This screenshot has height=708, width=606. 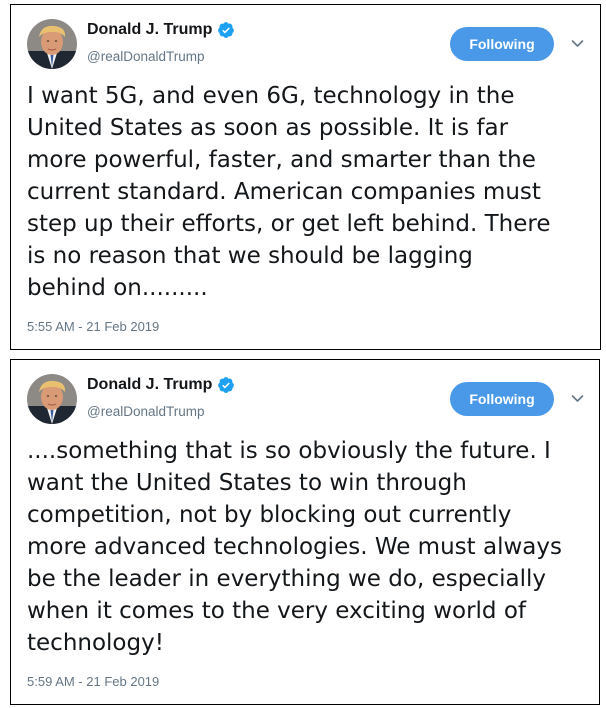 What do you see at coordinates (93, 326) in the screenshot?
I see `tweet-timestamp: 5:55 AM - 21 Feb 2019` at bounding box center [93, 326].